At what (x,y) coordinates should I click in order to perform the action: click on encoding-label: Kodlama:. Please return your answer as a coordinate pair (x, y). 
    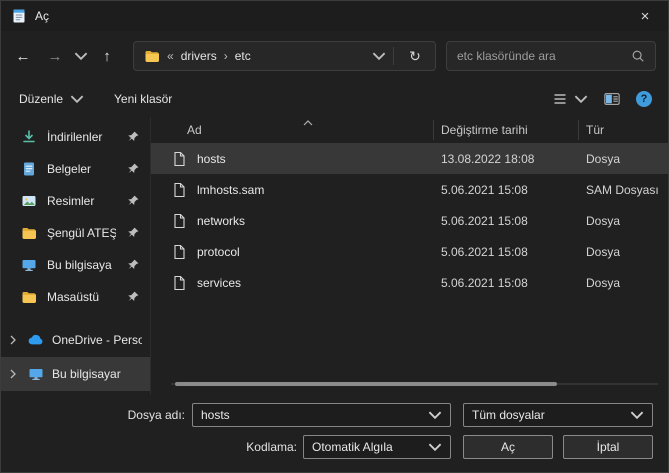
    Looking at the image, I should click on (271, 447).